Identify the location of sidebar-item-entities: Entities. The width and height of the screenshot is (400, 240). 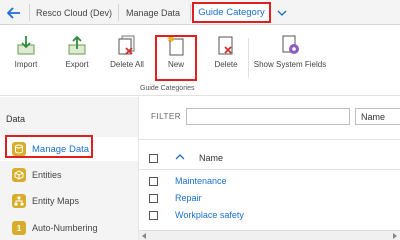
(69, 175).